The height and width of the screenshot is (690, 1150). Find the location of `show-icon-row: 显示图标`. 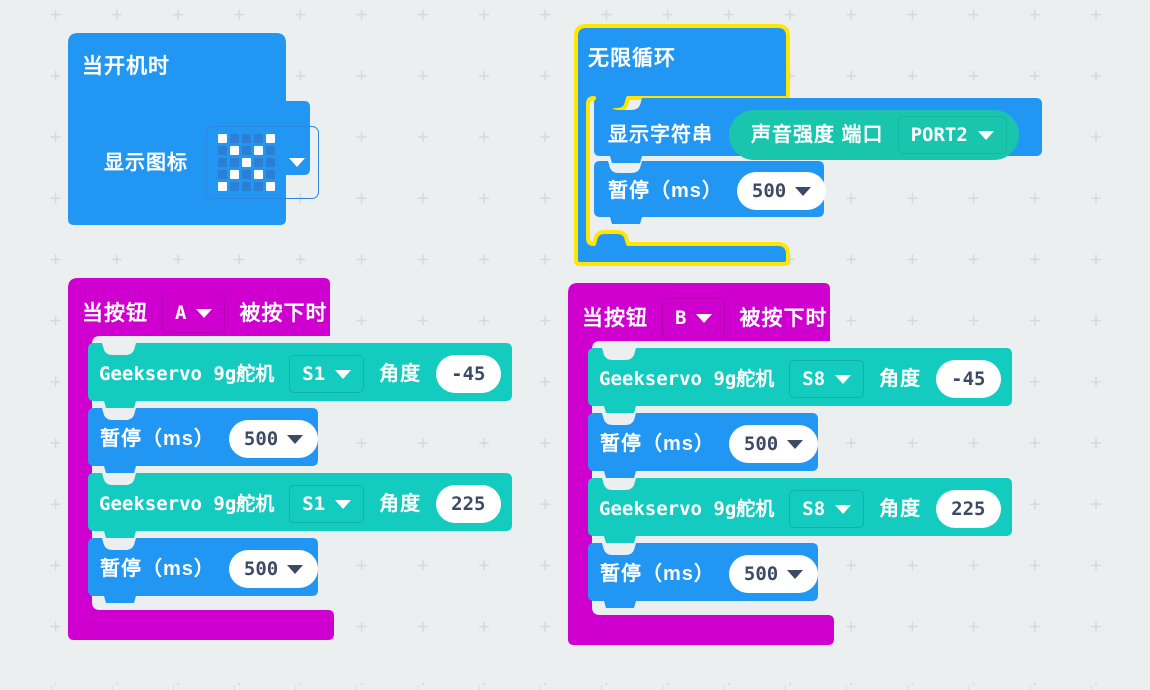

show-icon-row: 显示图标 is located at coordinates (211, 162).